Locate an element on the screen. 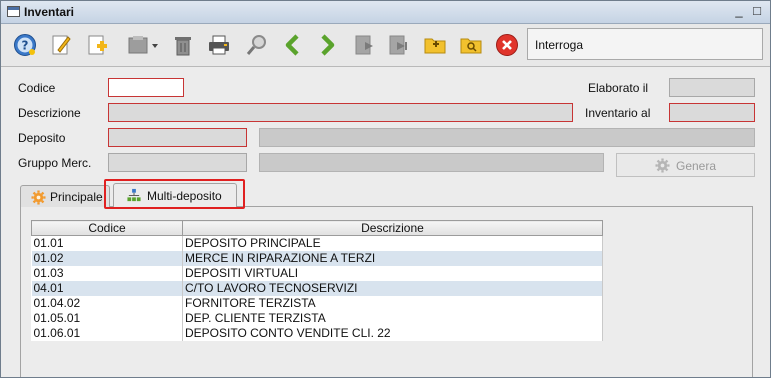 The height and width of the screenshot is (378, 771). table-row: 01.01 DEPOSITO PRINCIPALE is located at coordinates (317, 243).